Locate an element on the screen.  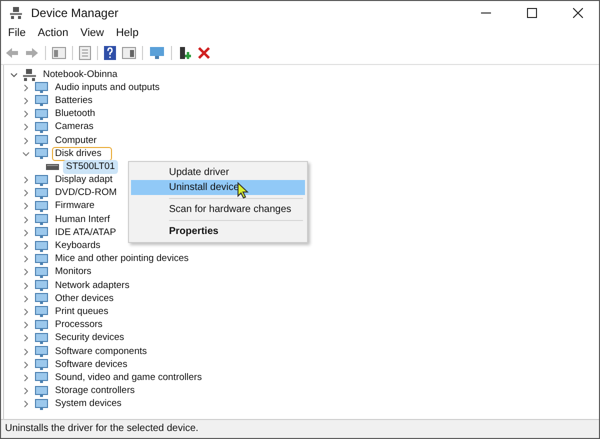
delete-icon is located at coordinates (204, 53).